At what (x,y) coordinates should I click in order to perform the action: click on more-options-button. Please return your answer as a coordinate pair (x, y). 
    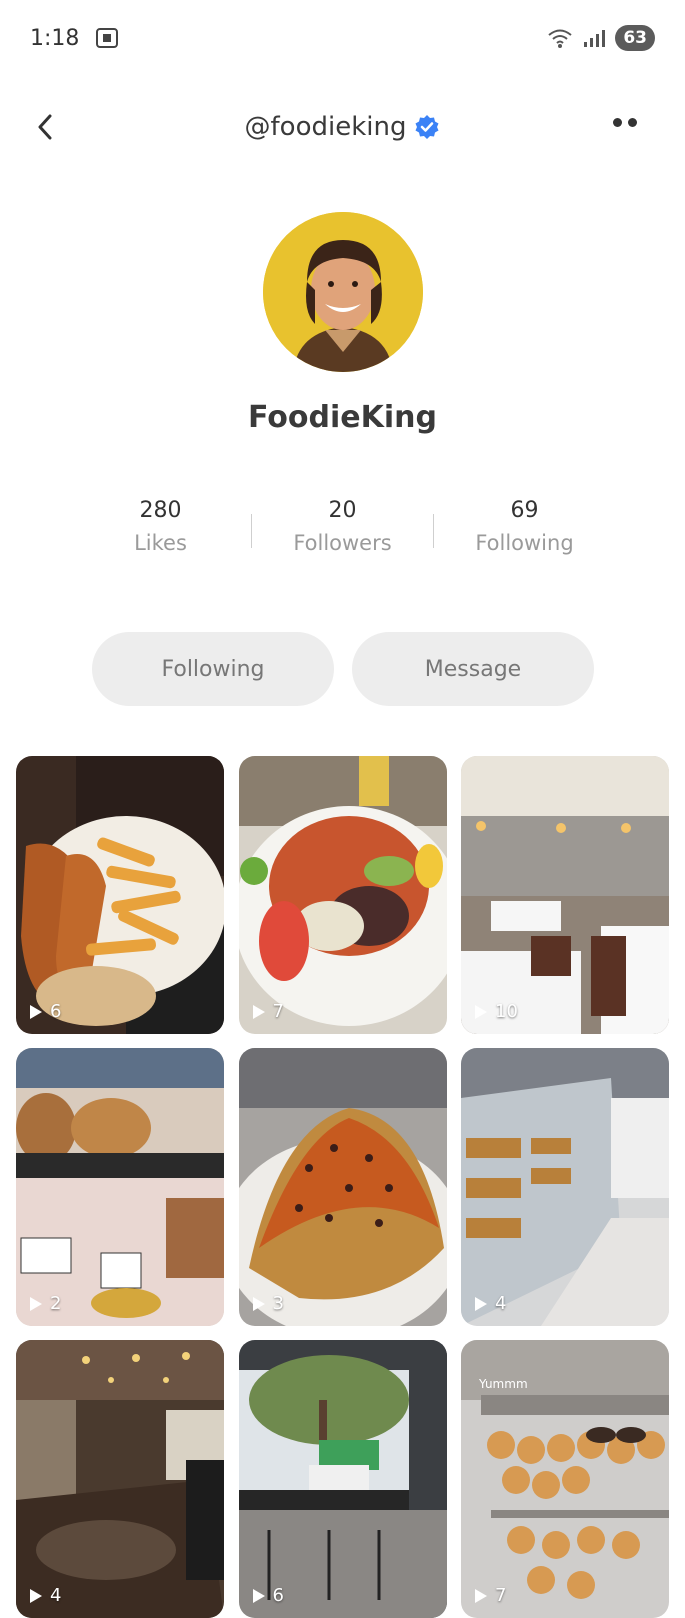
    Looking at the image, I should click on (625, 122).